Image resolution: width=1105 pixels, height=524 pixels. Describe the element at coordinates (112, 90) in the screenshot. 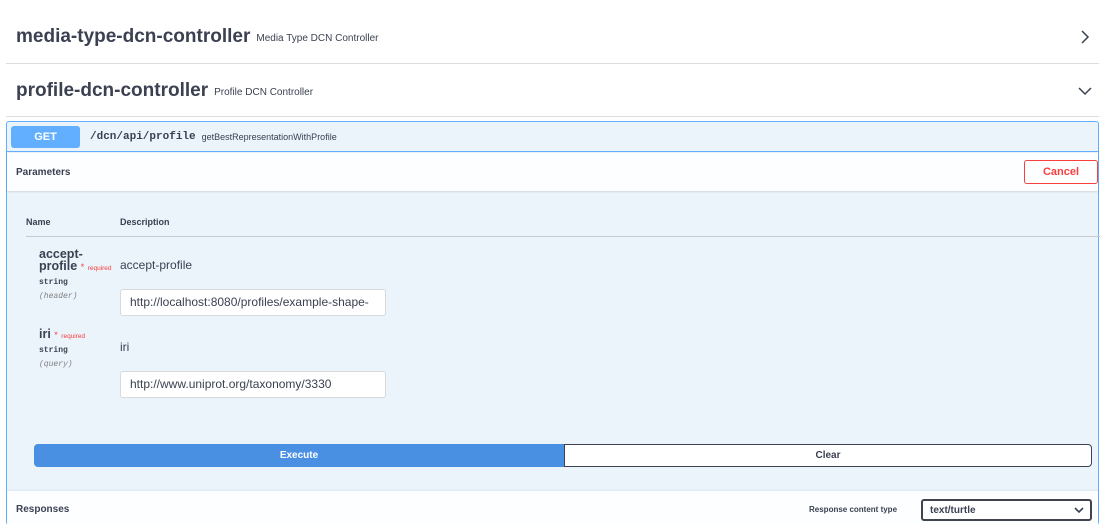

I see `tag-name: profile-dcn-controller` at that location.